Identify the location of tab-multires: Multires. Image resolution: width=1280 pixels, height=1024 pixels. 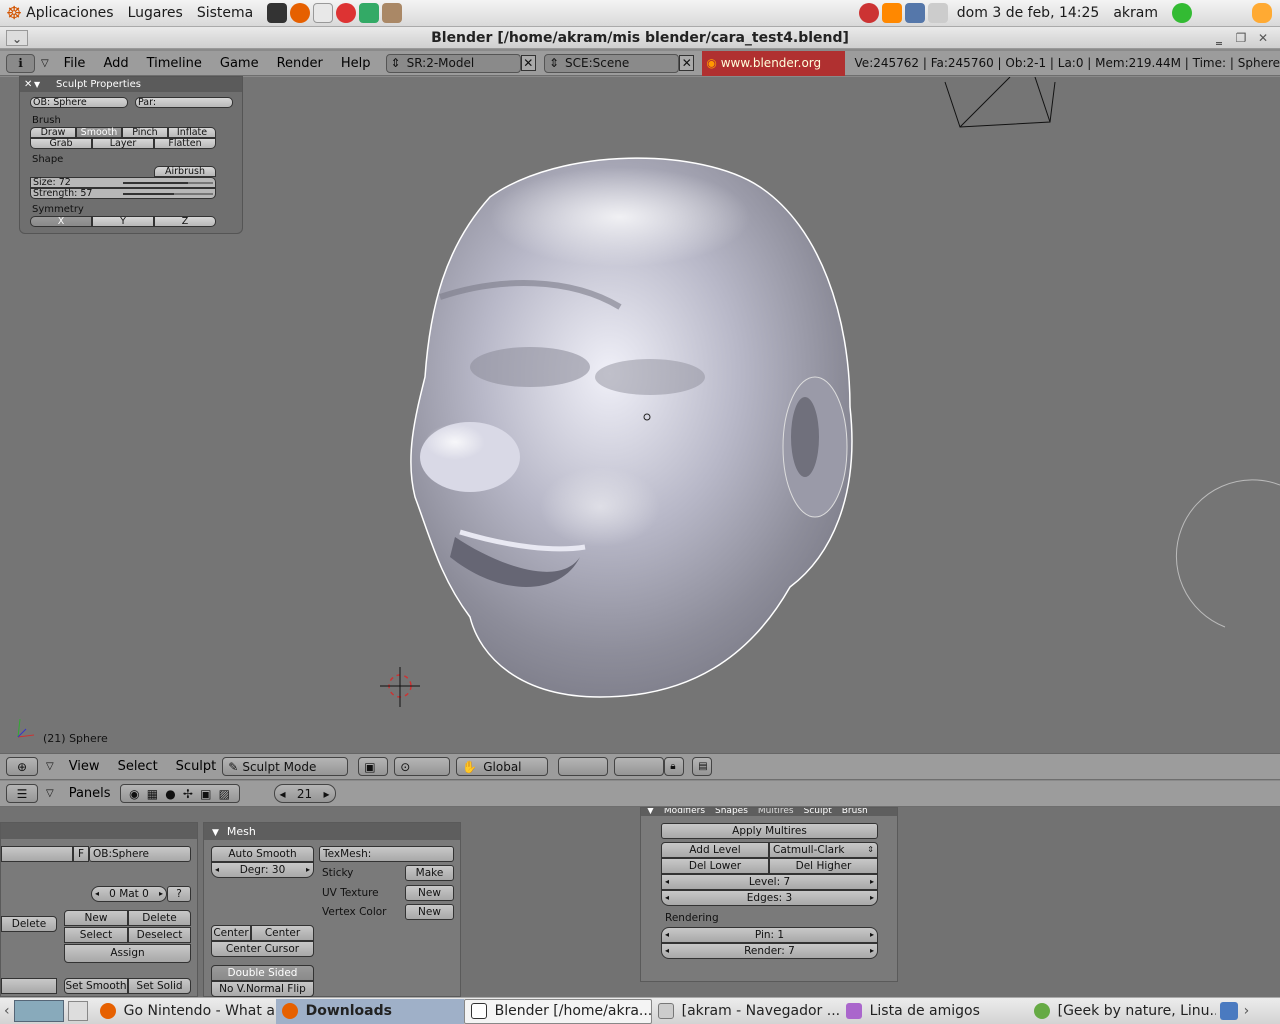
(776, 812).